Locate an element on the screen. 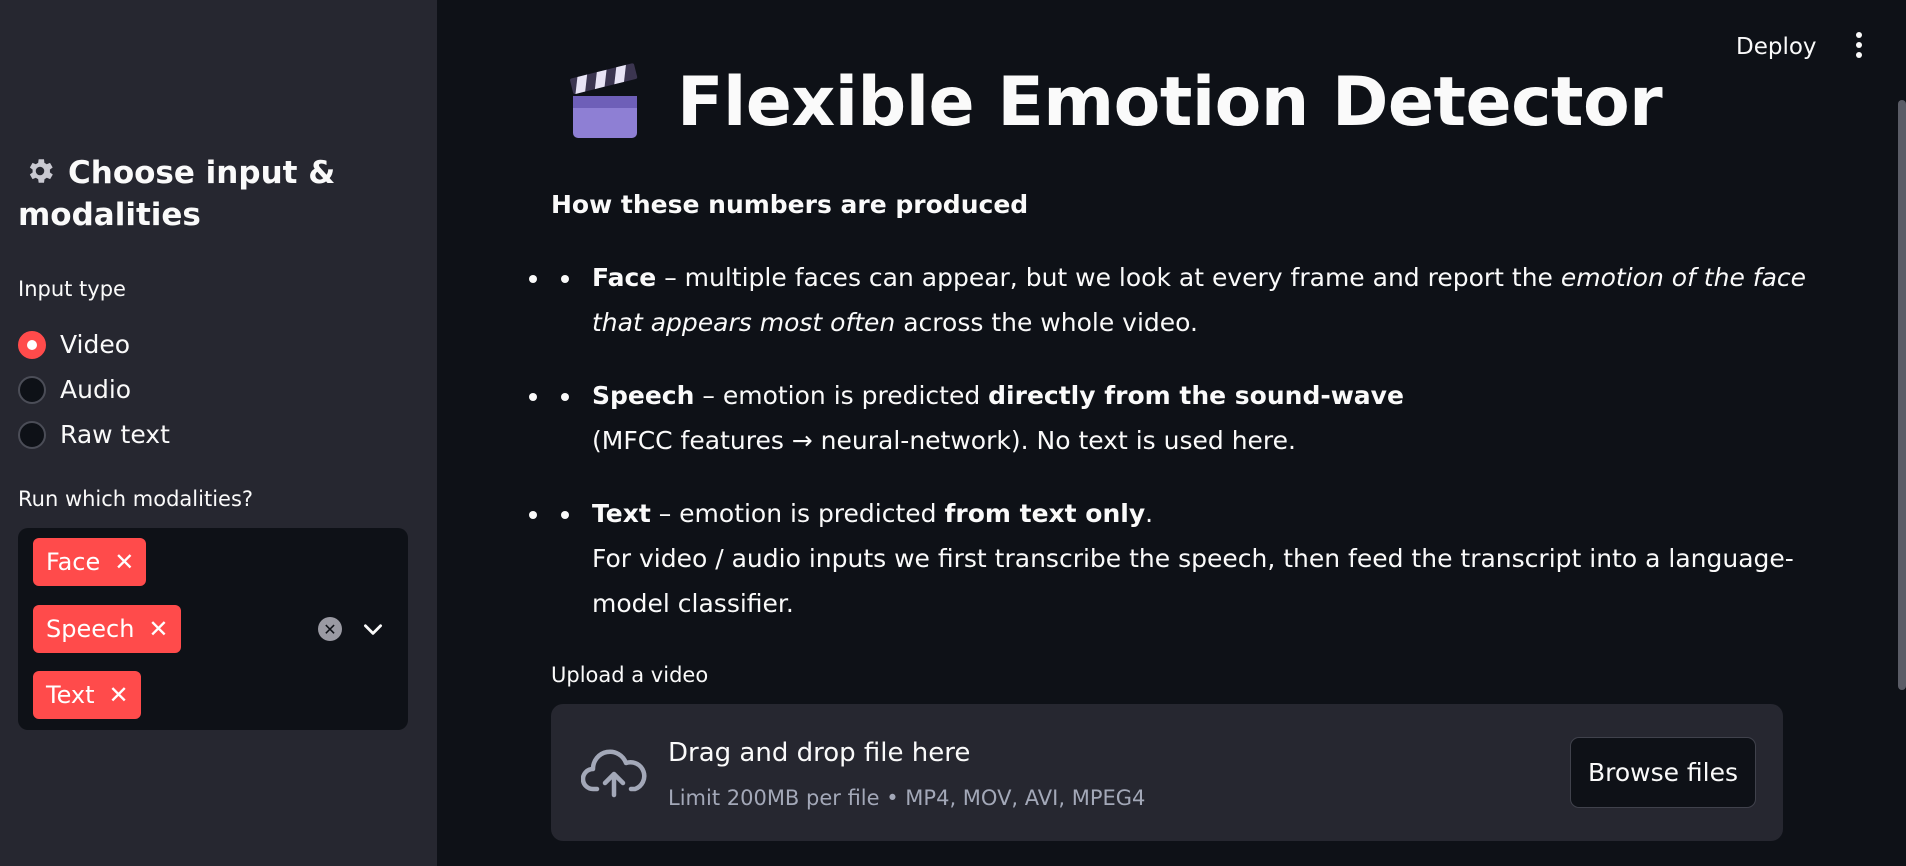  dropzone-title: Drag and drop file here is located at coordinates (819, 753).